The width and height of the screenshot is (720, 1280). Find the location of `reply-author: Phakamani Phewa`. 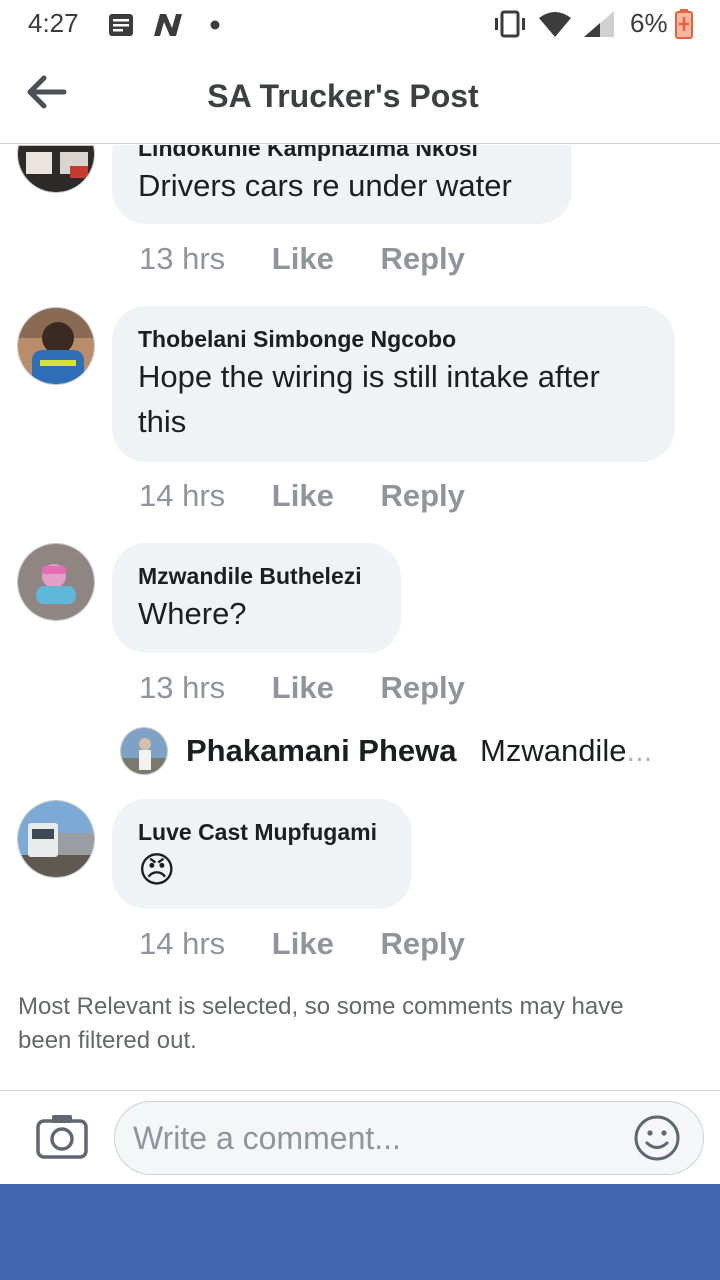

reply-author: Phakamani Phewa is located at coordinates (321, 751).